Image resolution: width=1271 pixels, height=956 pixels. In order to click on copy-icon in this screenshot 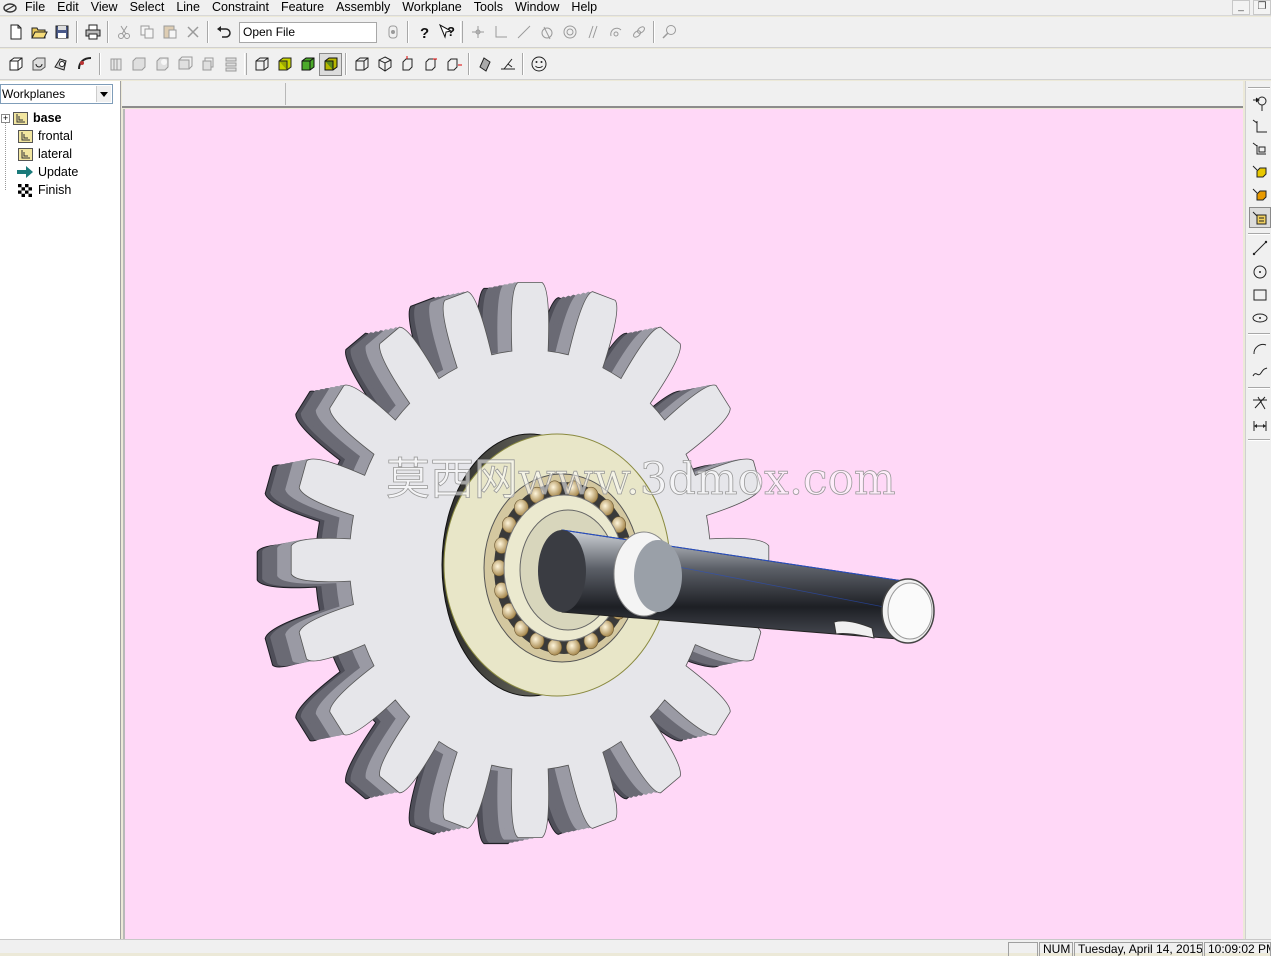, I will do `click(146, 32)`.